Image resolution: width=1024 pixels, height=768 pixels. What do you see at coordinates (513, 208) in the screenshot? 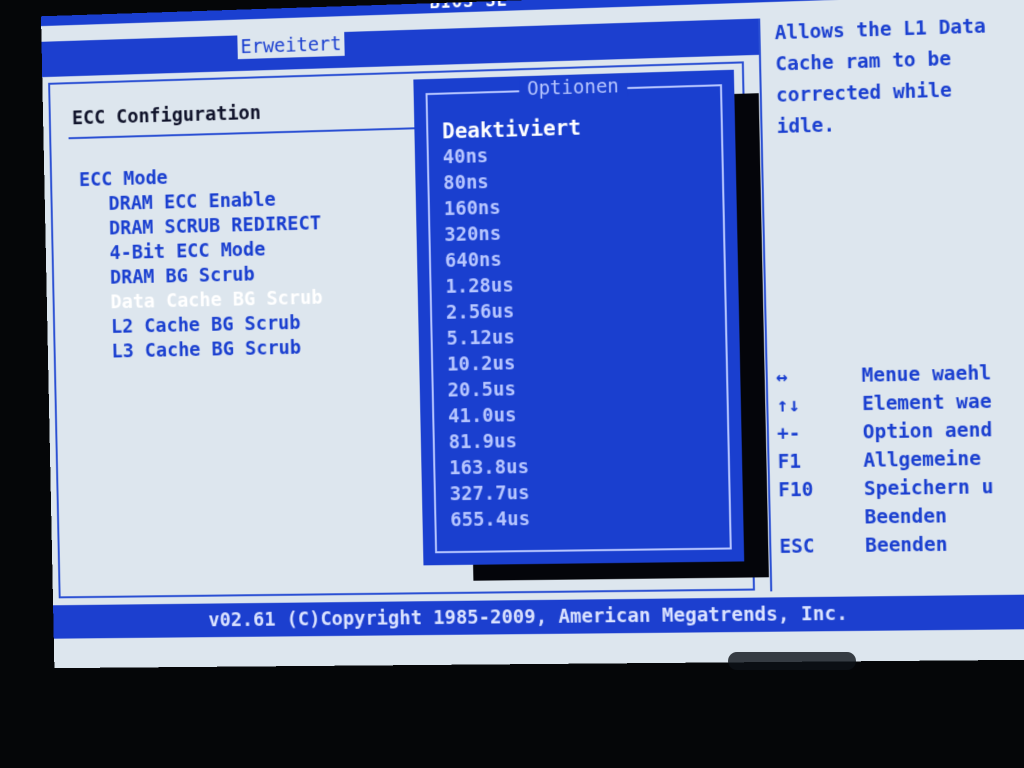
I see `option-item: 160ns` at bounding box center [513, 208].